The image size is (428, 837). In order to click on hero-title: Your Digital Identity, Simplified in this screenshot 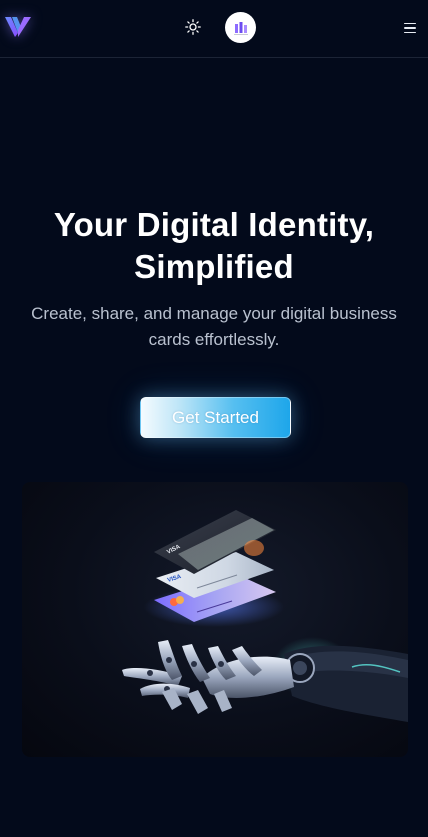, I will do `click(214, 246)`.